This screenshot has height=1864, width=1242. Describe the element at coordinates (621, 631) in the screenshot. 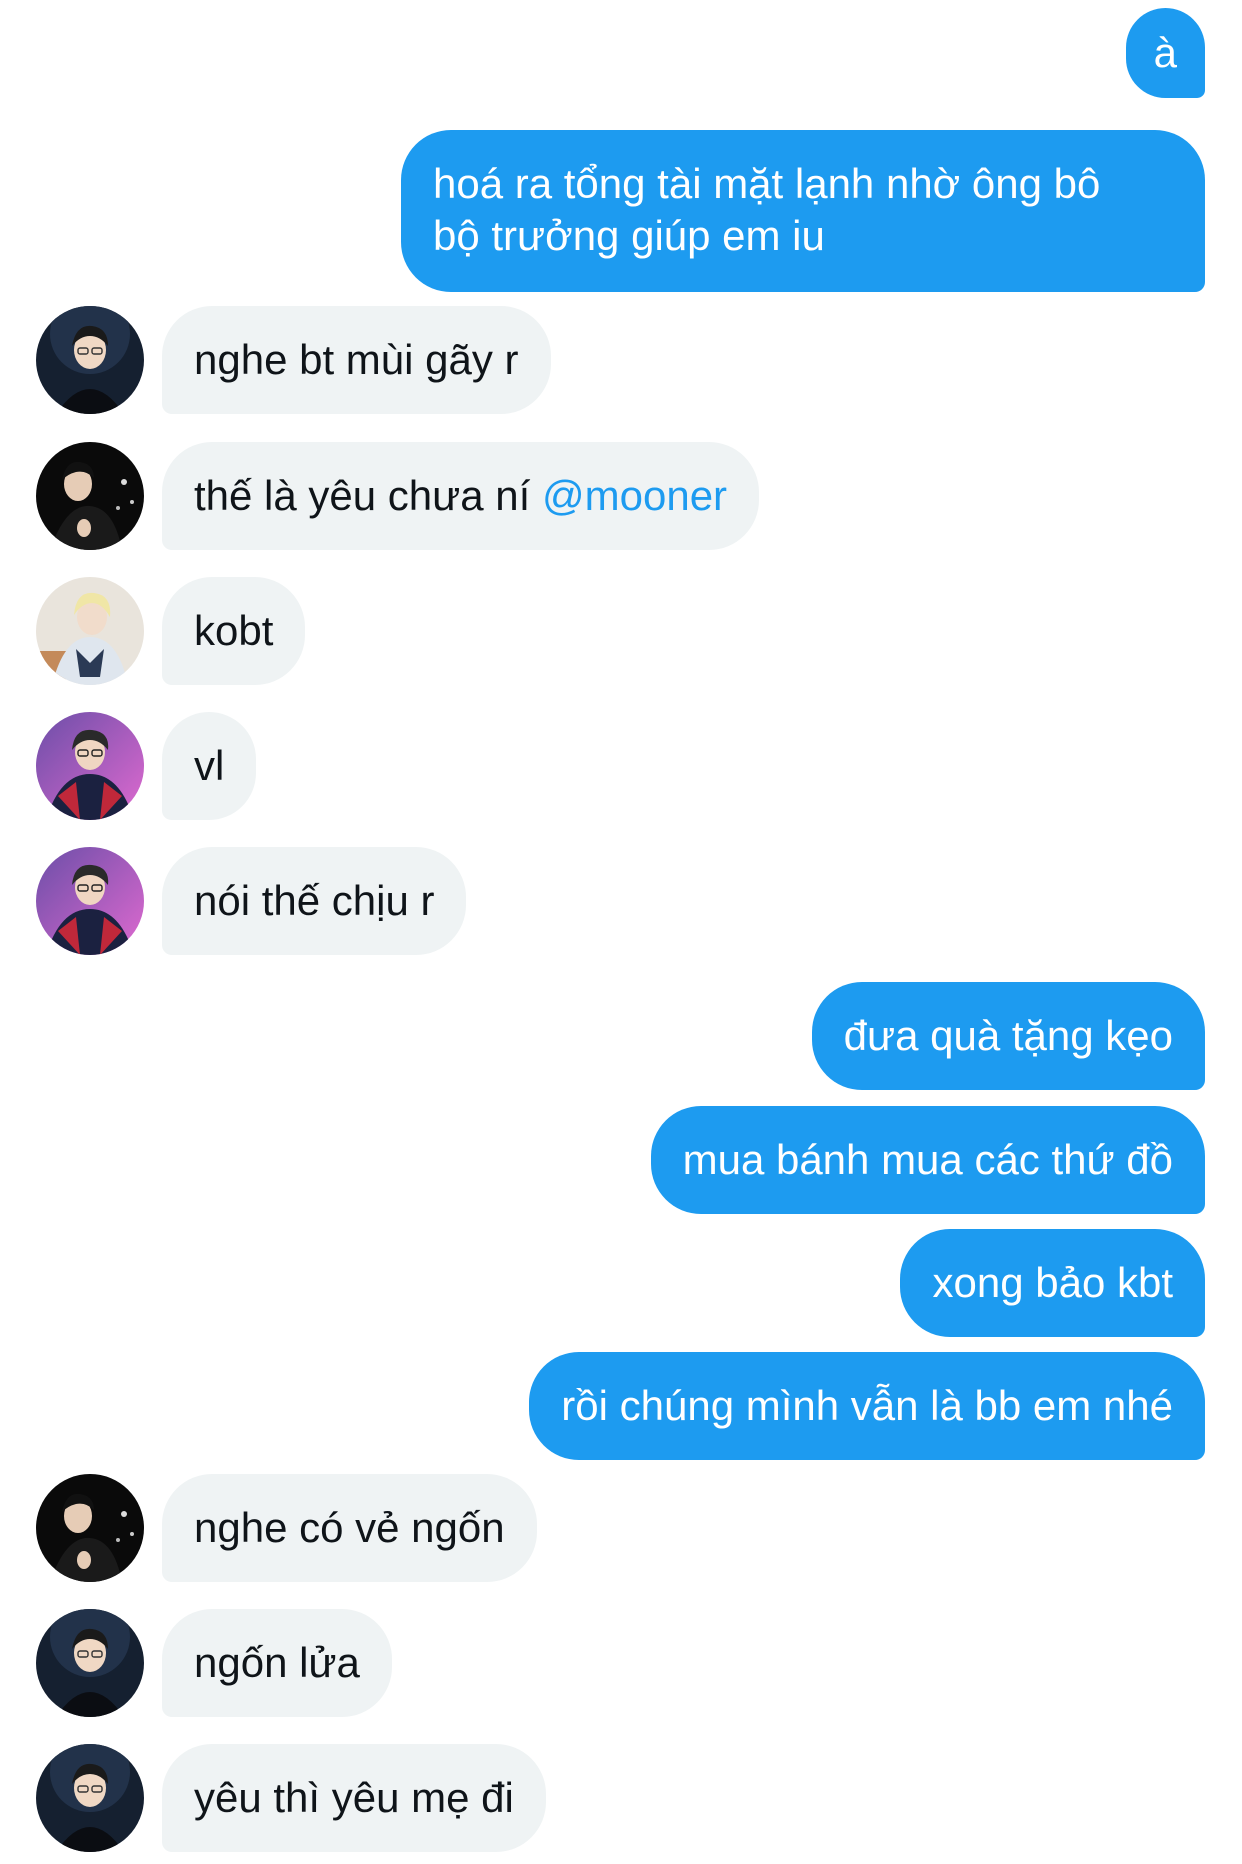

I see `message-row-incoming: kobt` at that location.